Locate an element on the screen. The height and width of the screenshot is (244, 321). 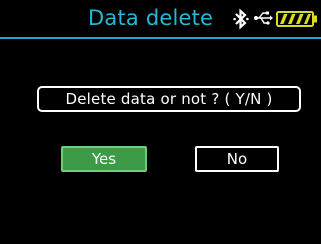
page-title: Data delete is located at coordinates (151, 18).